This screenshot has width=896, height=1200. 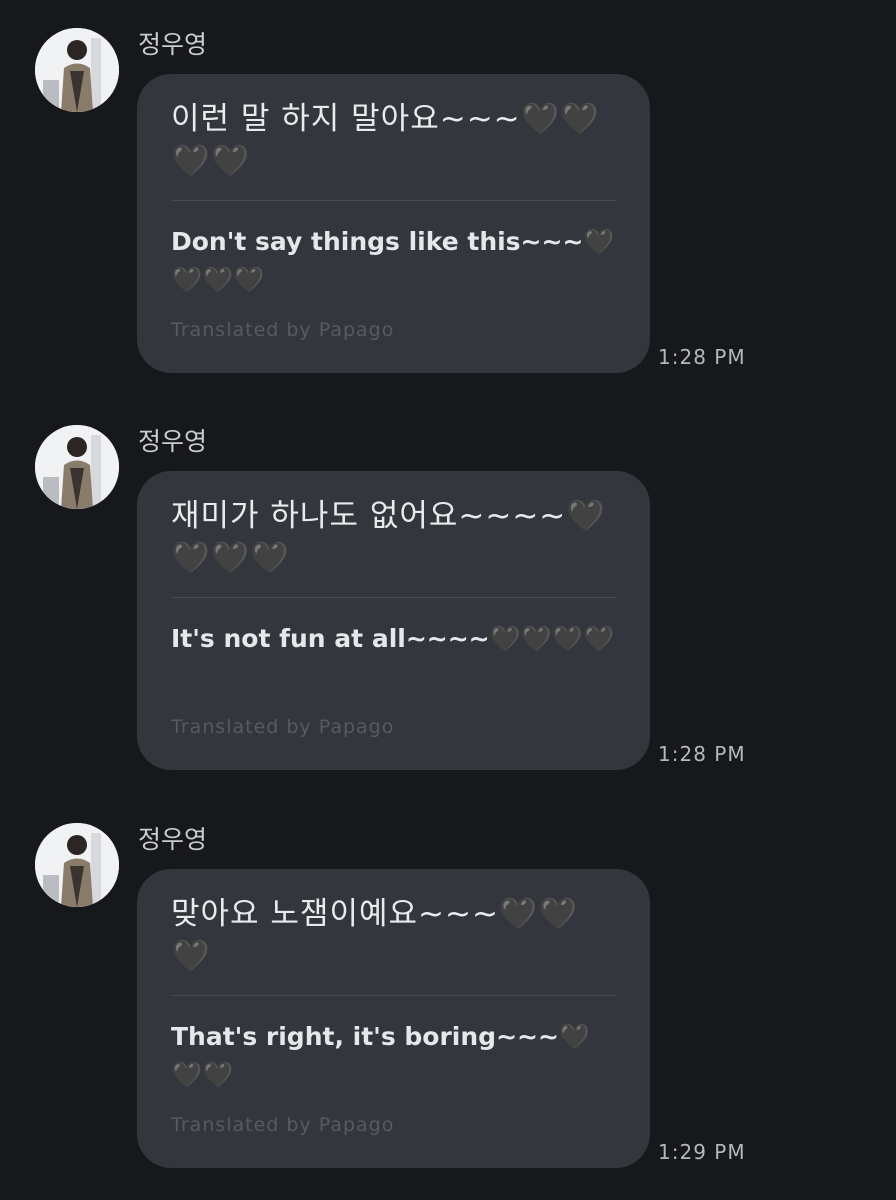 I want to click on translated-text: Don't say things like this~~~🖤🖤🖤🖤, so click(x=393, y=260).